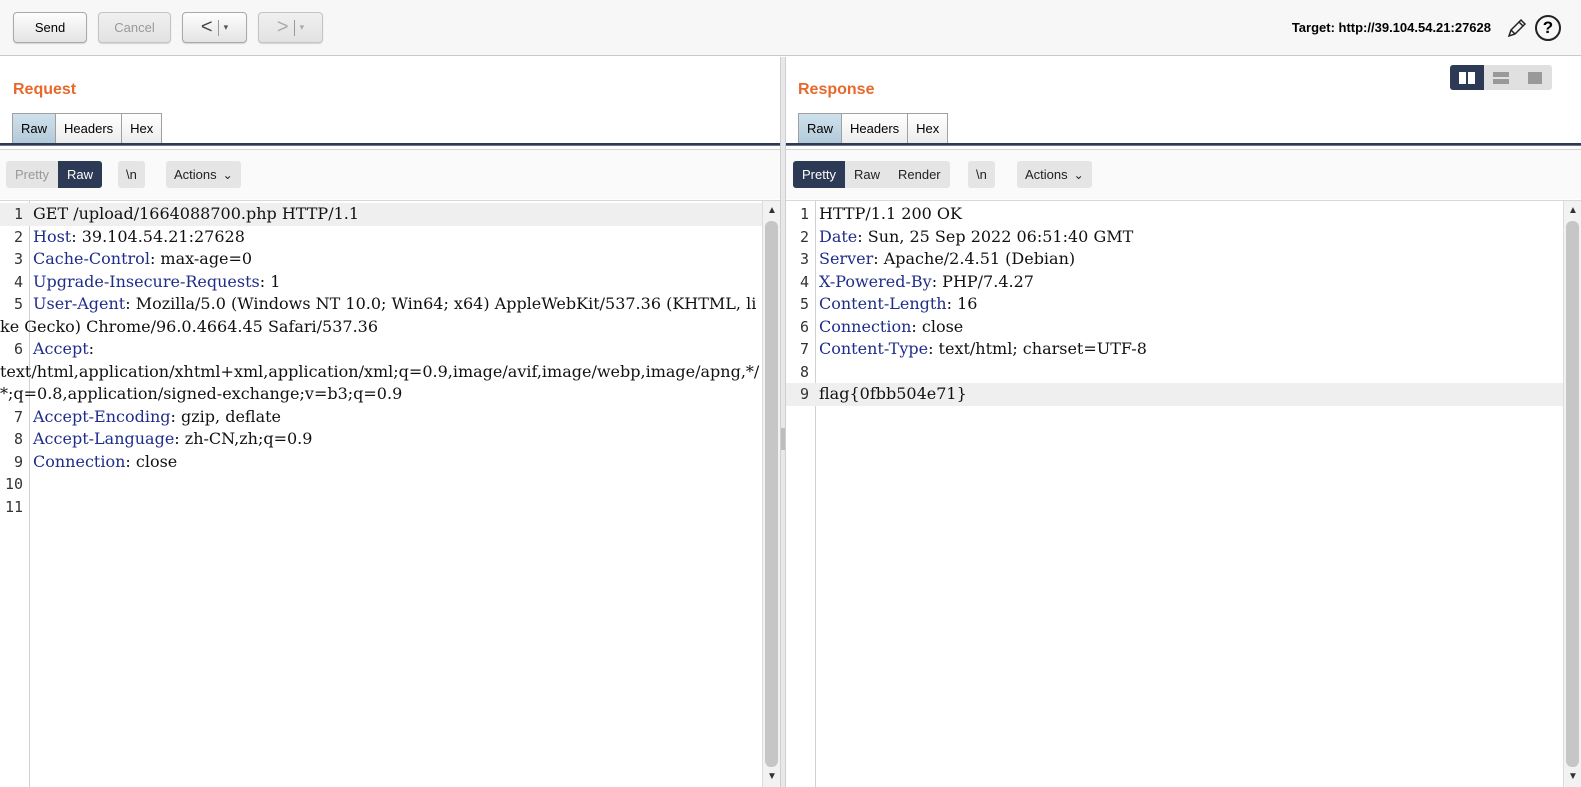  I want to click on code-line: 4 Upgrade-Insecure-Requests: 1, so click(381, 282).